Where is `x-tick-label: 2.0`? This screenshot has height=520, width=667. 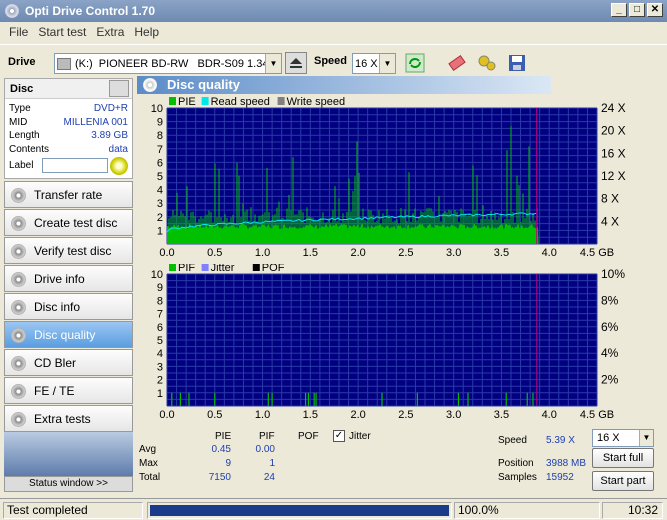 x-tick-label: 2.0 is located at coordinates (357, 415).